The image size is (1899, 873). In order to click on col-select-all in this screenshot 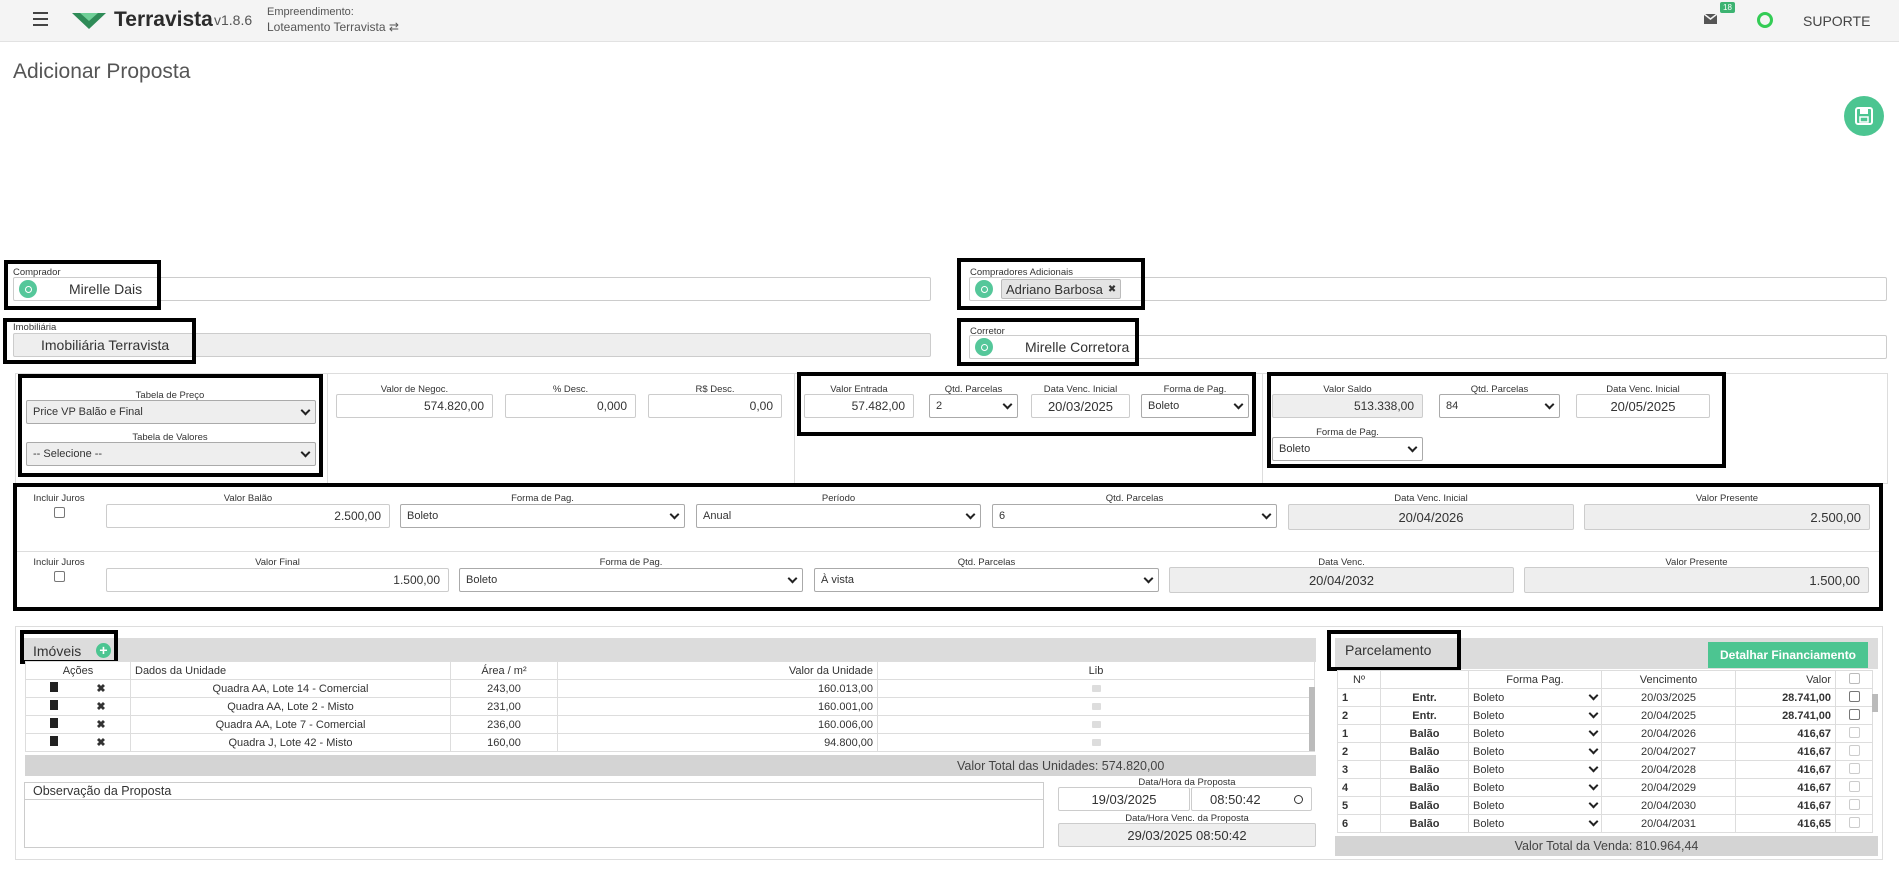, I will do `click(1854, 679)`.